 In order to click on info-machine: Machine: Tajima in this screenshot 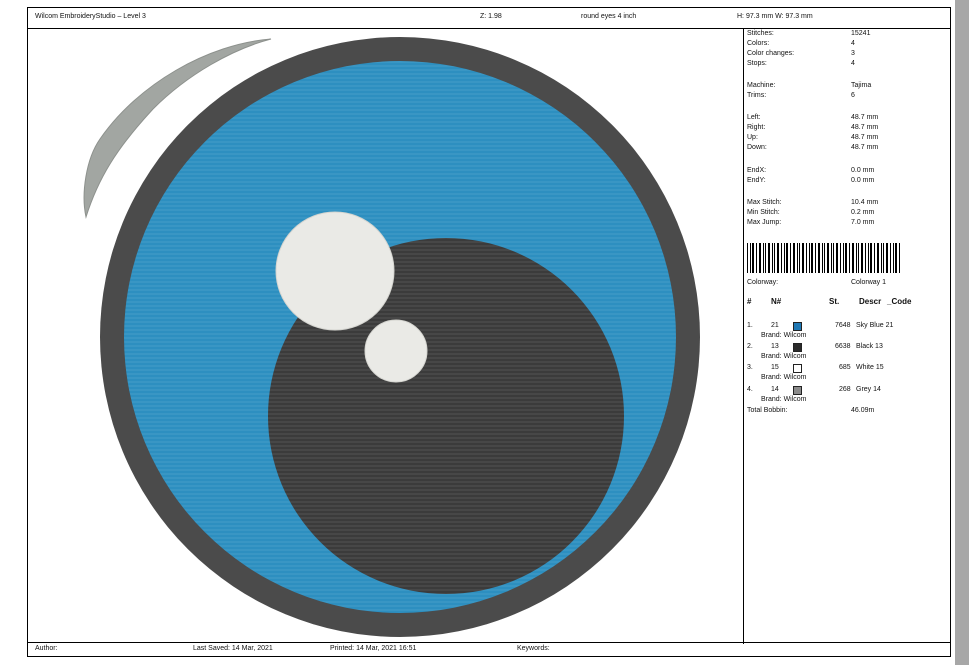, I will do `click(809, 85)`.